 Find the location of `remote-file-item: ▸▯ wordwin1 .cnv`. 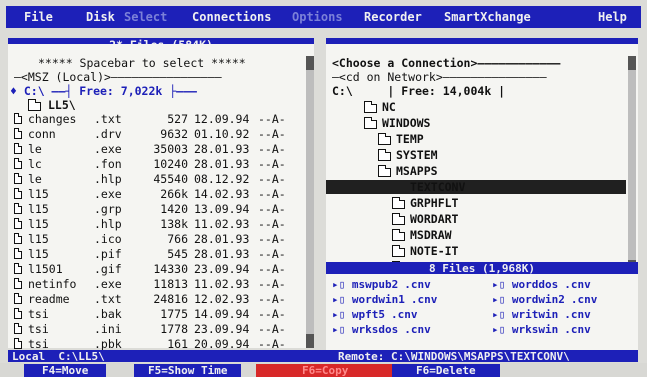

remote-file-item: ▸▯ wordwin1 .cnv is located at coordinates (384, 299).